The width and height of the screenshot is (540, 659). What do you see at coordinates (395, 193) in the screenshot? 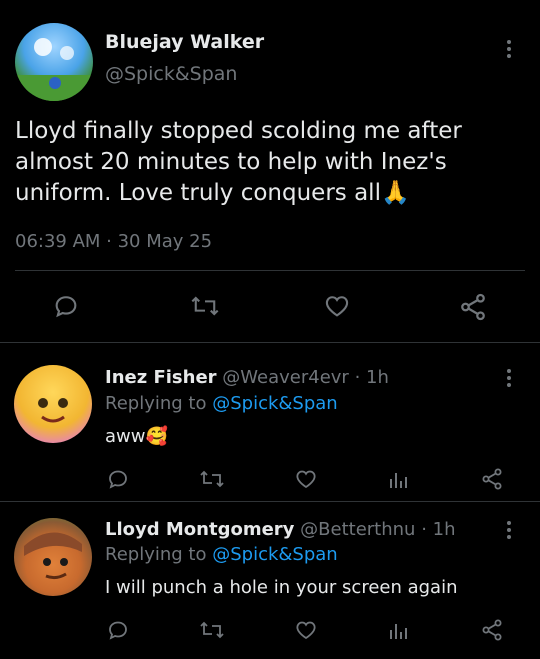
I see `folded-hands-emoji: 🙏` at bounding box center [395, 193].